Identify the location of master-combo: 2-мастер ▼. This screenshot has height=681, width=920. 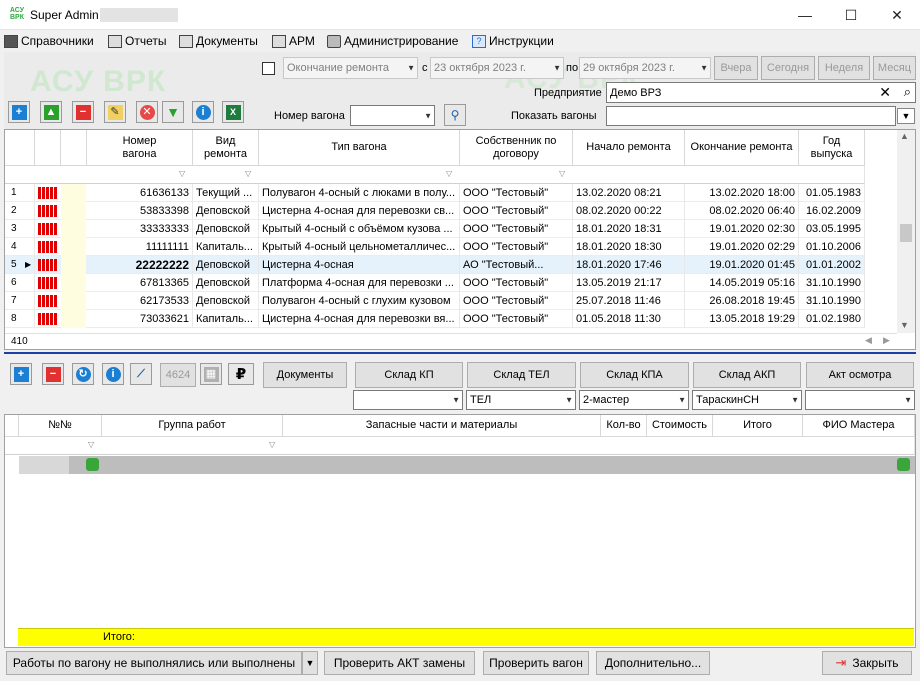
(634, 400).